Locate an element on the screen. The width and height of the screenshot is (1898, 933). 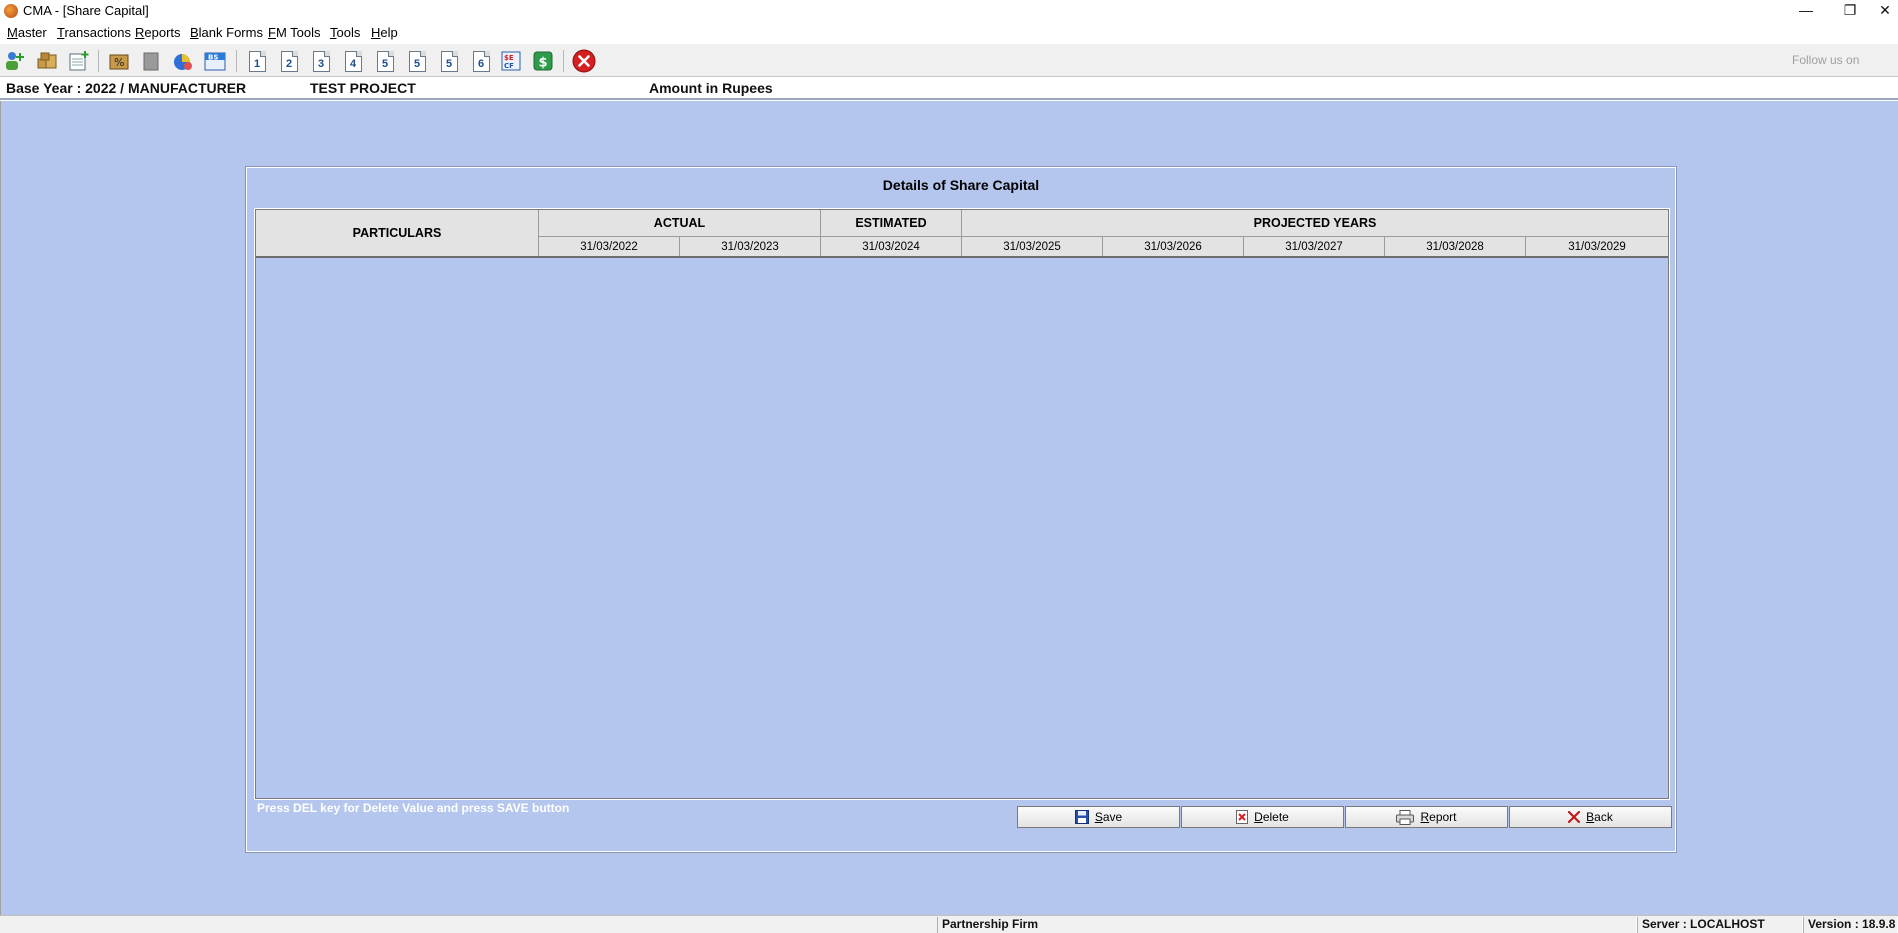
form-5c-button: 5 is located at coordinates (449, 61).